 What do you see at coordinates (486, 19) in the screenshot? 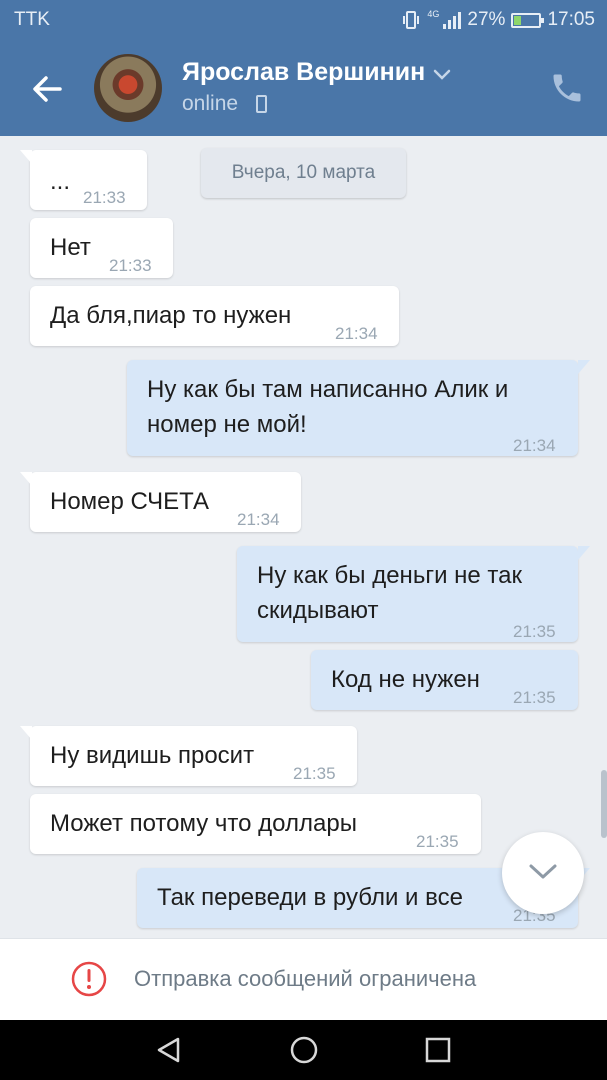
I see `battery-percent: 27%` at bounding box center [486, 19].